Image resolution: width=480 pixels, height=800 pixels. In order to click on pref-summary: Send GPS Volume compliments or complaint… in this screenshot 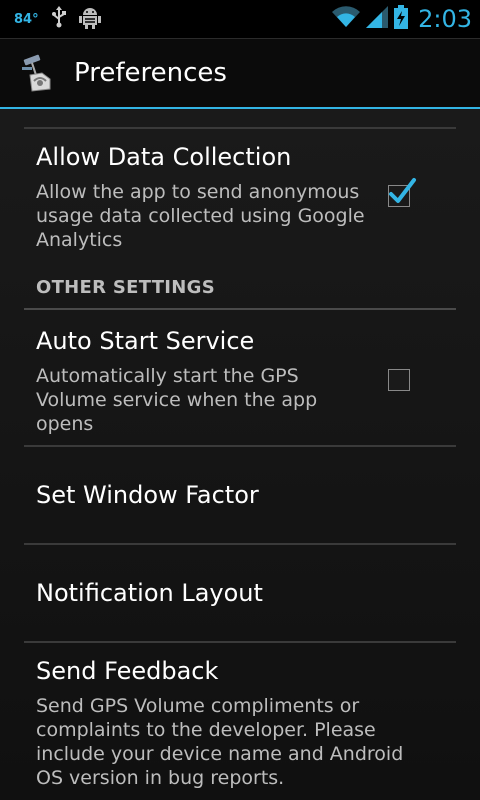, I will do `click(220, 742)`.